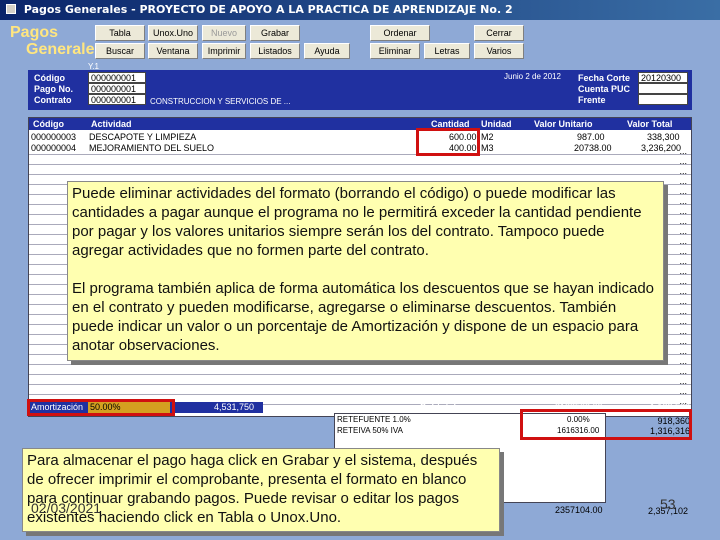 The width and height of the screenshot is (720, 540). What do you see at coordinates (604, 78) in the screenshot?
I see `fecha-corte-label: Fecha Corte` at bounding box center [604, 78].